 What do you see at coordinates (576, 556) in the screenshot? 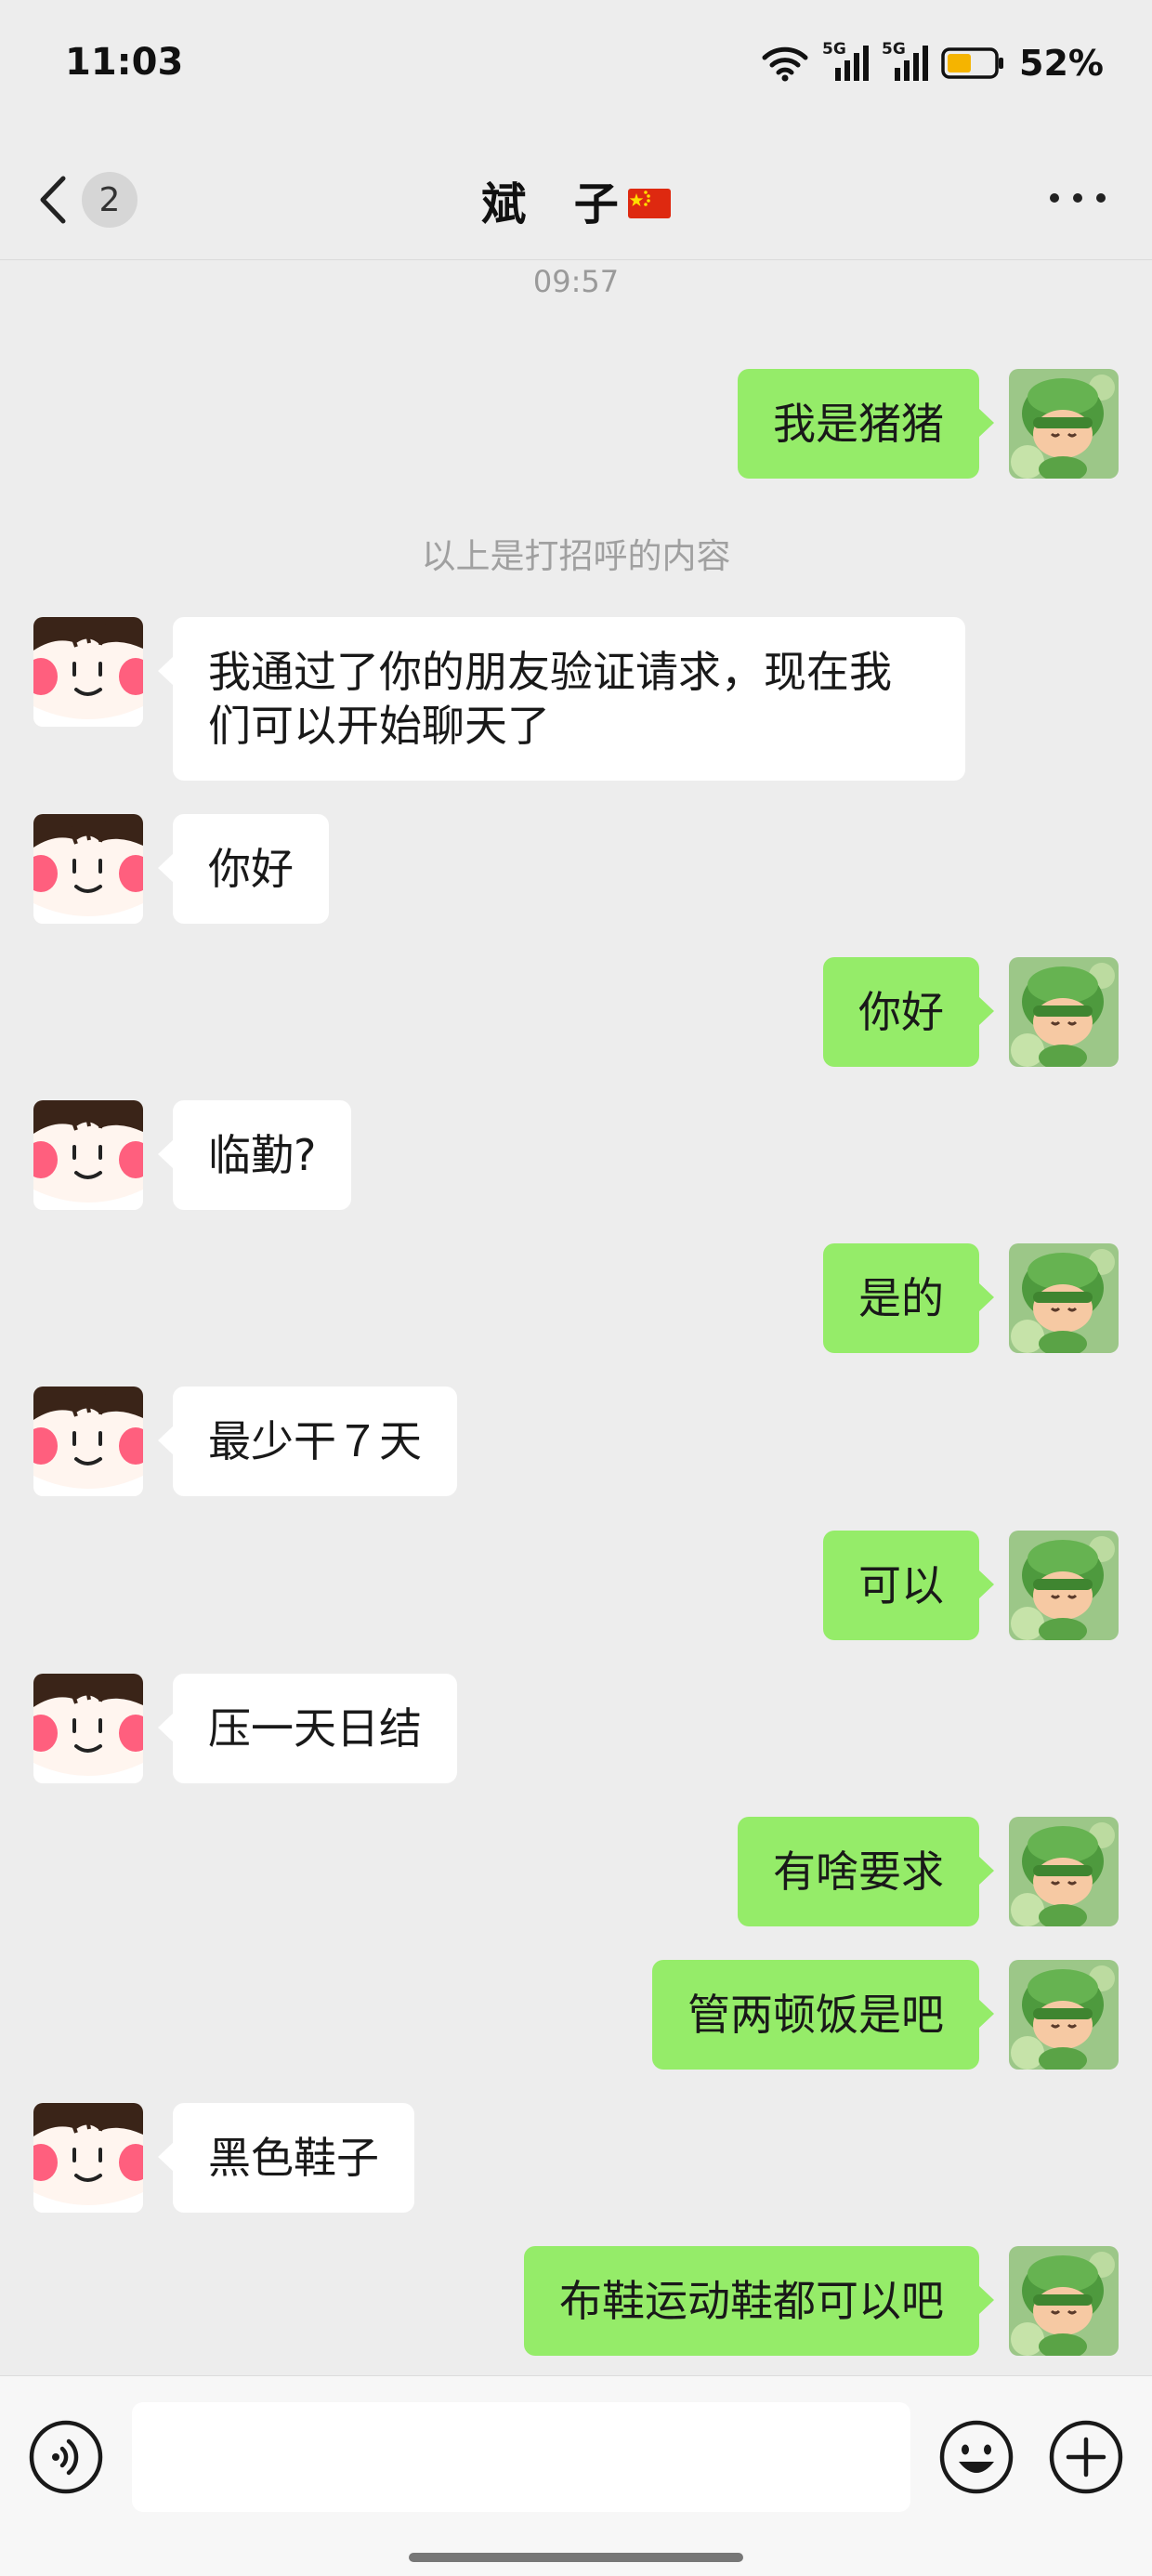
I see `system-note: 以上是打招呼的内容` at bounding box center [576, 556].